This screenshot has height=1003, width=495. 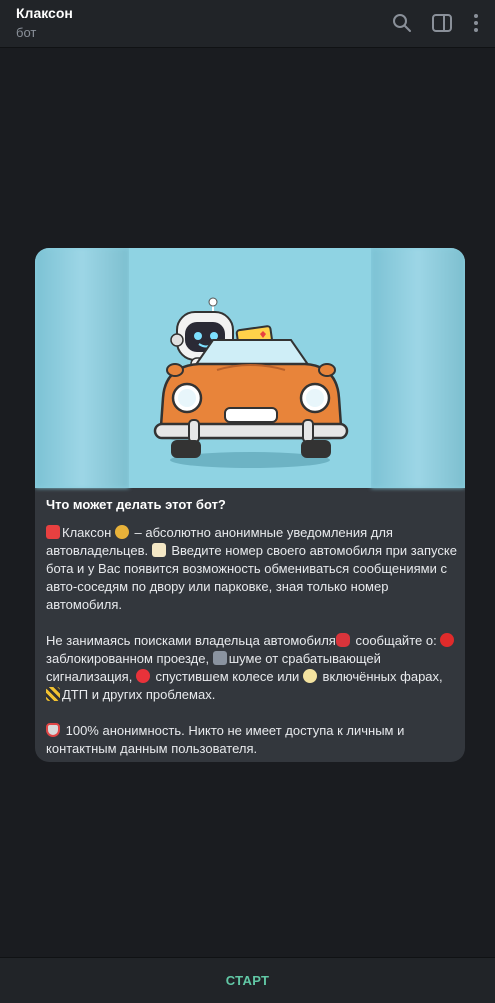 What do you see at coordinates (82, 368) in the screenshot?
I see `image-blur-left` at bounding box center [82, 368].